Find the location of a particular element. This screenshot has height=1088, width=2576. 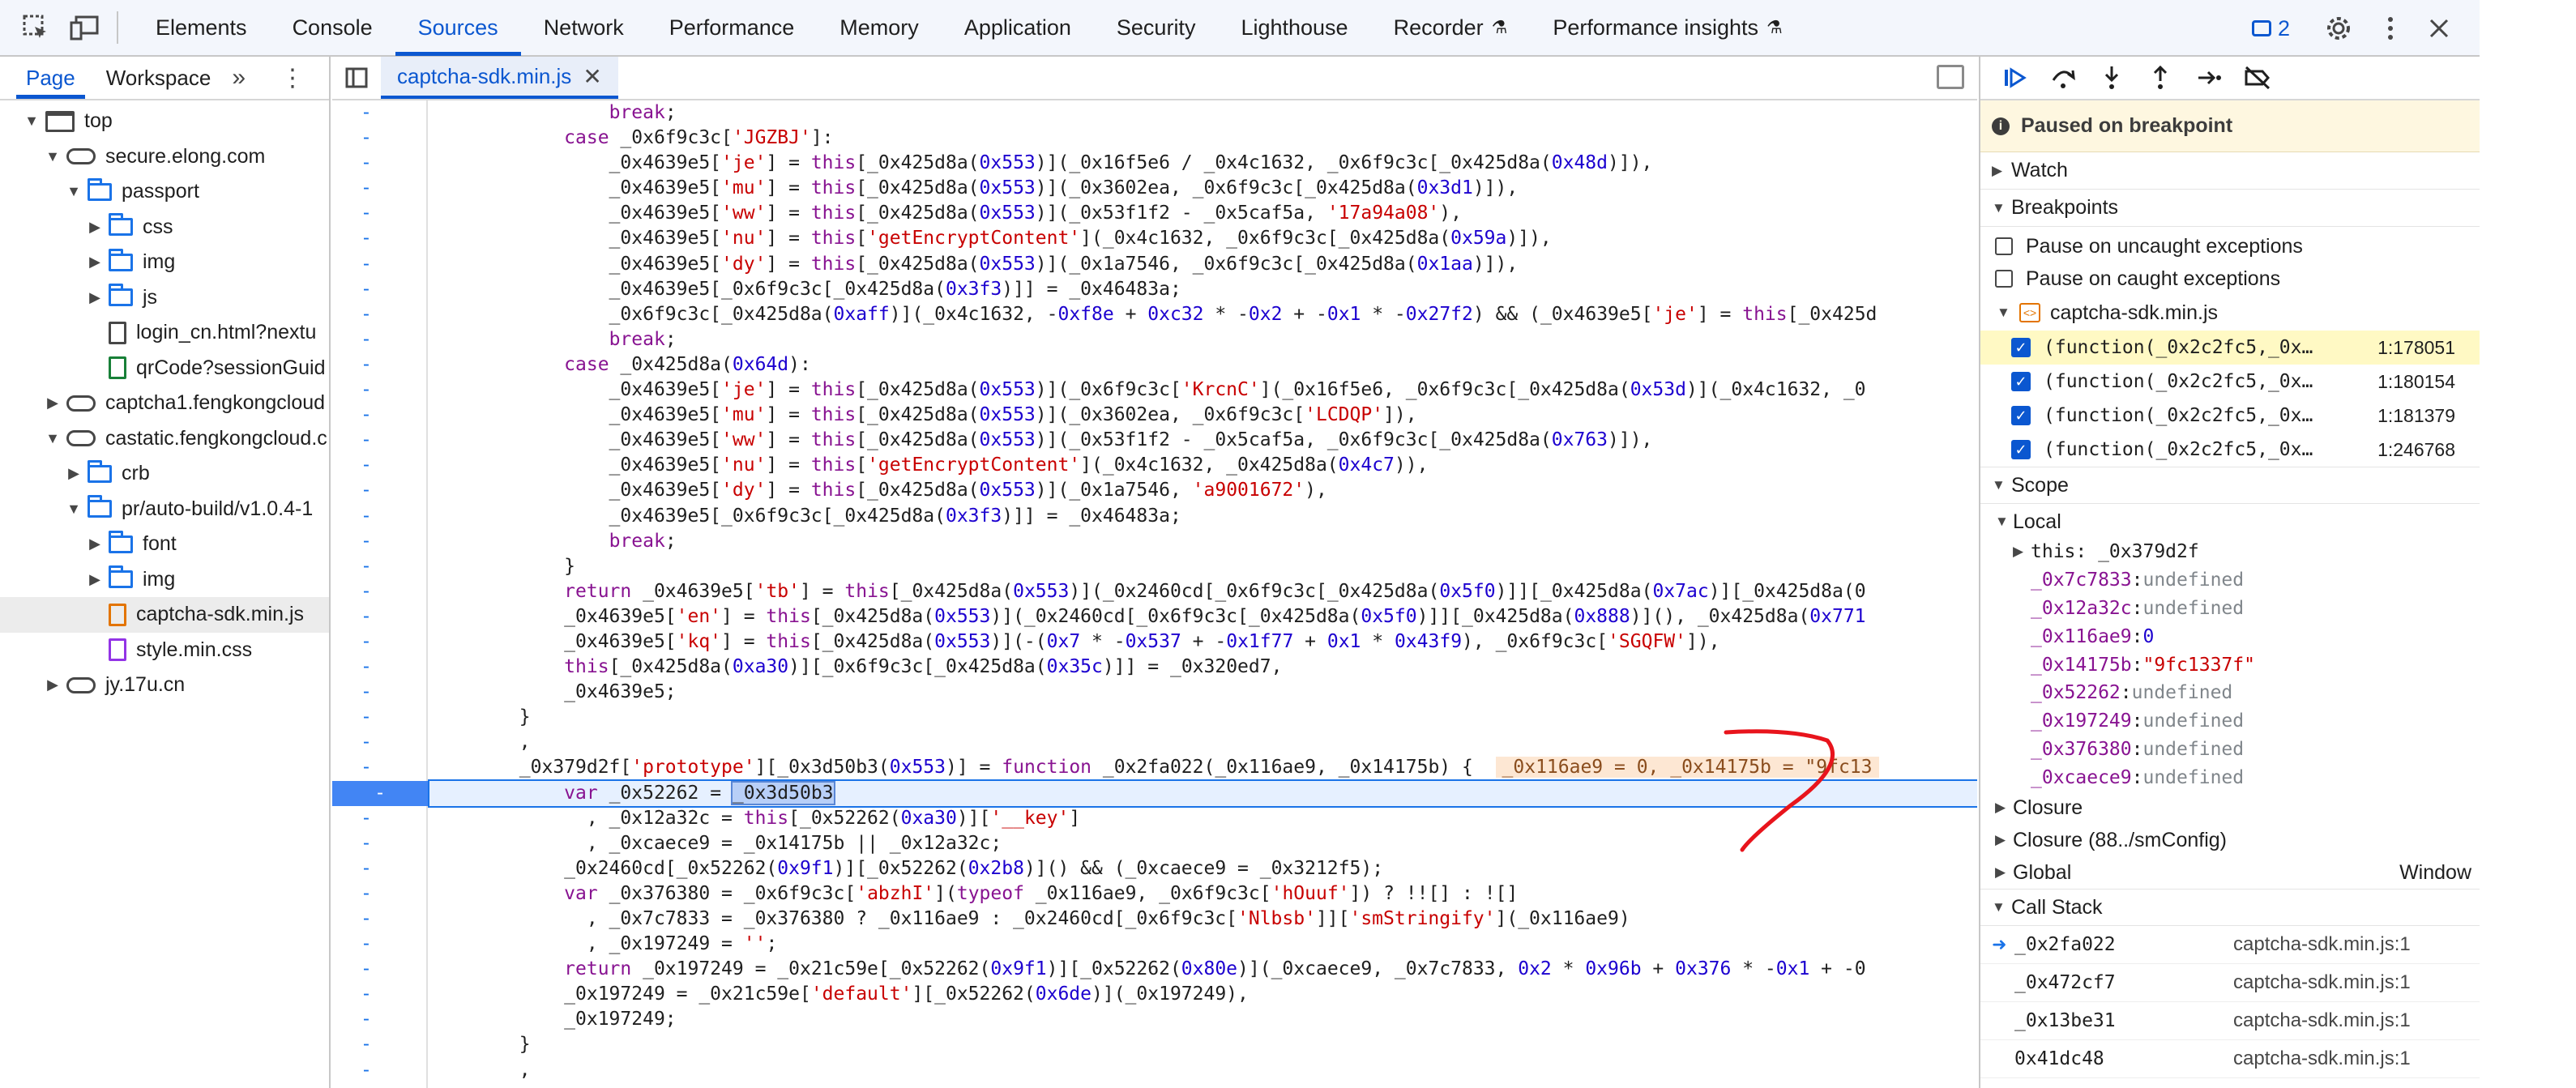

panel-tab-performance-insights: Performance insights ⚗ is located at coordinates (1667, 28).